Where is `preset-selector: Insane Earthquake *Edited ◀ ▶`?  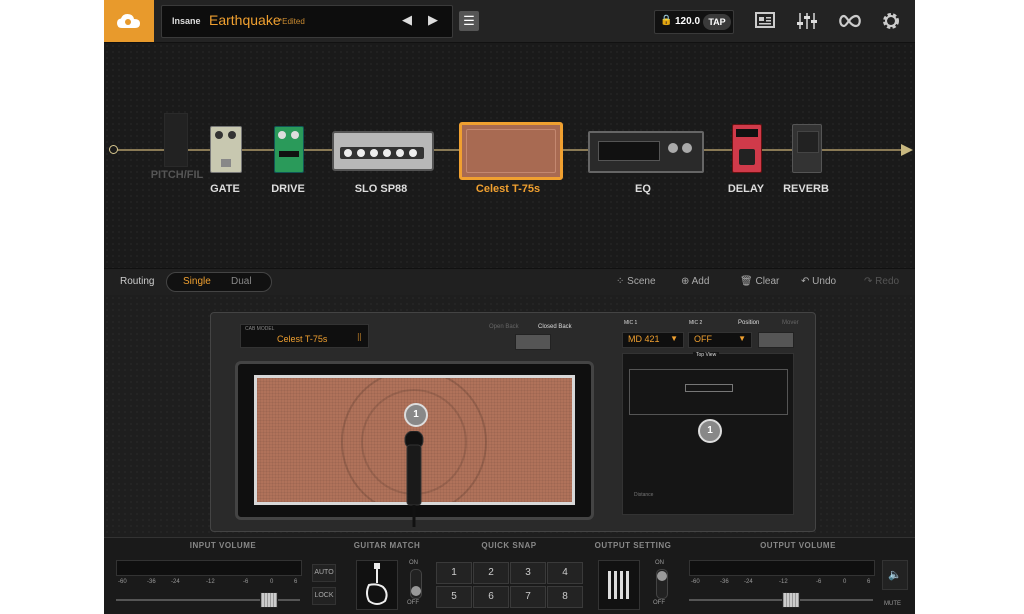 preset-selector: Insane Earthquake *Edited ◀ ▶ is located at coordinates (307, 21).